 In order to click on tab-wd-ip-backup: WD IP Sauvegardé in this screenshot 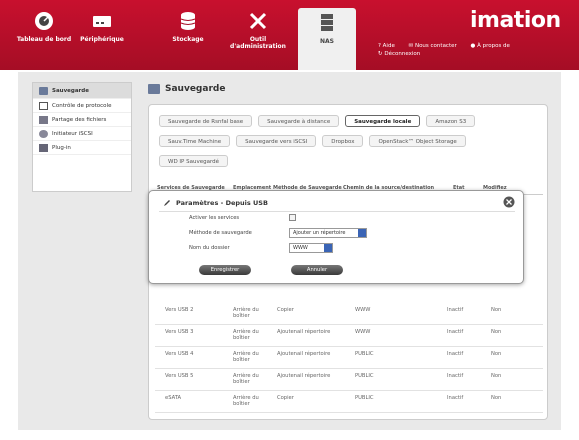, I will do `click(193, 161)`.